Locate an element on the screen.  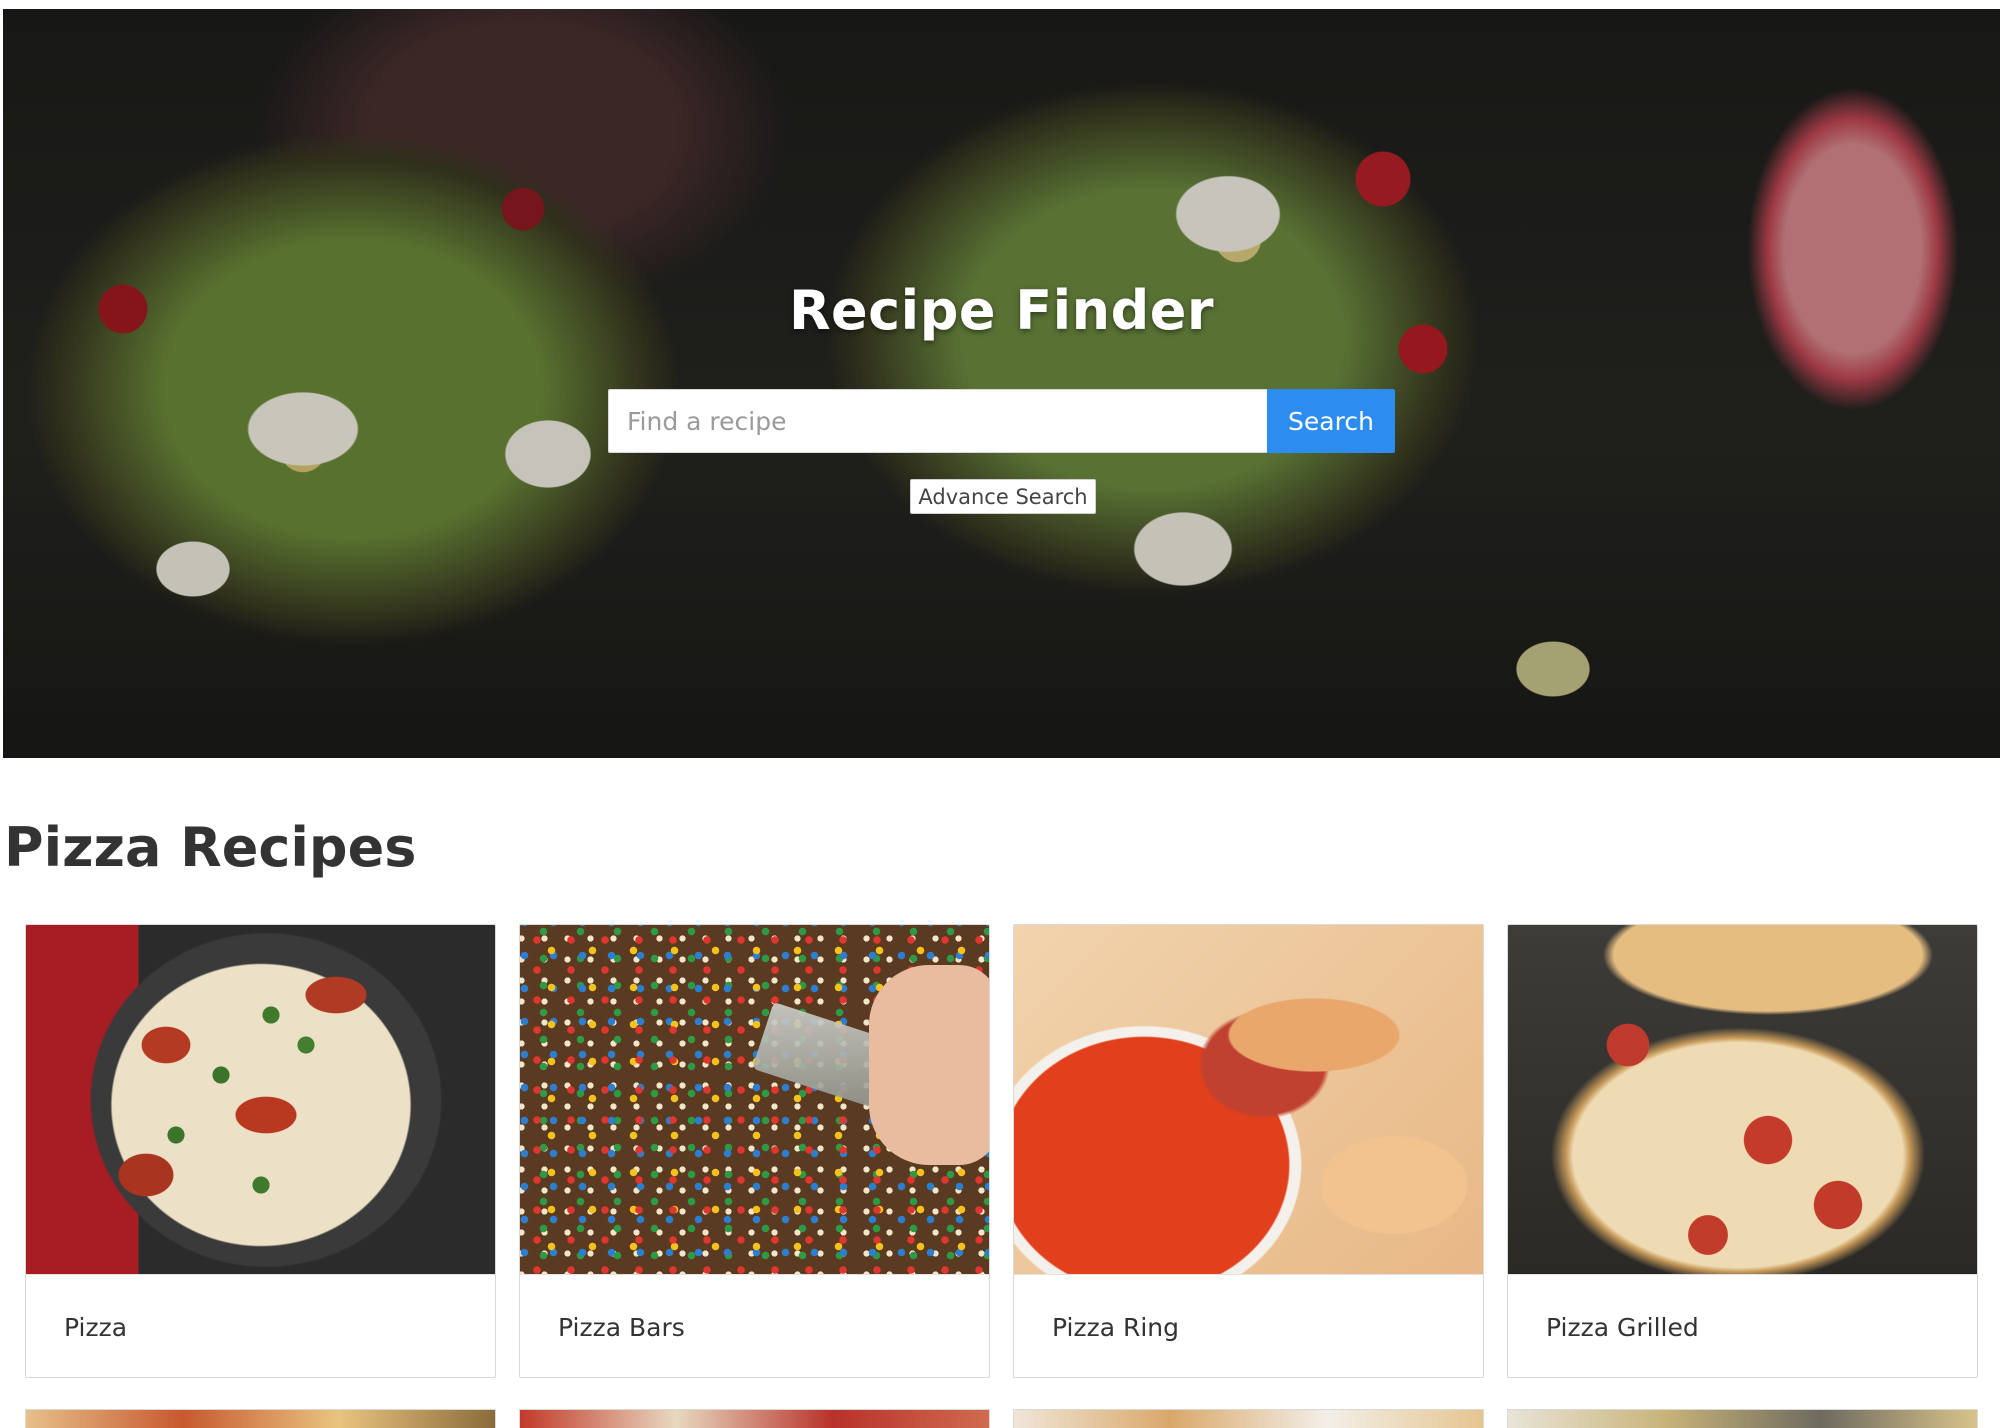
search-button: Search is located at coordinates (1331, 421).